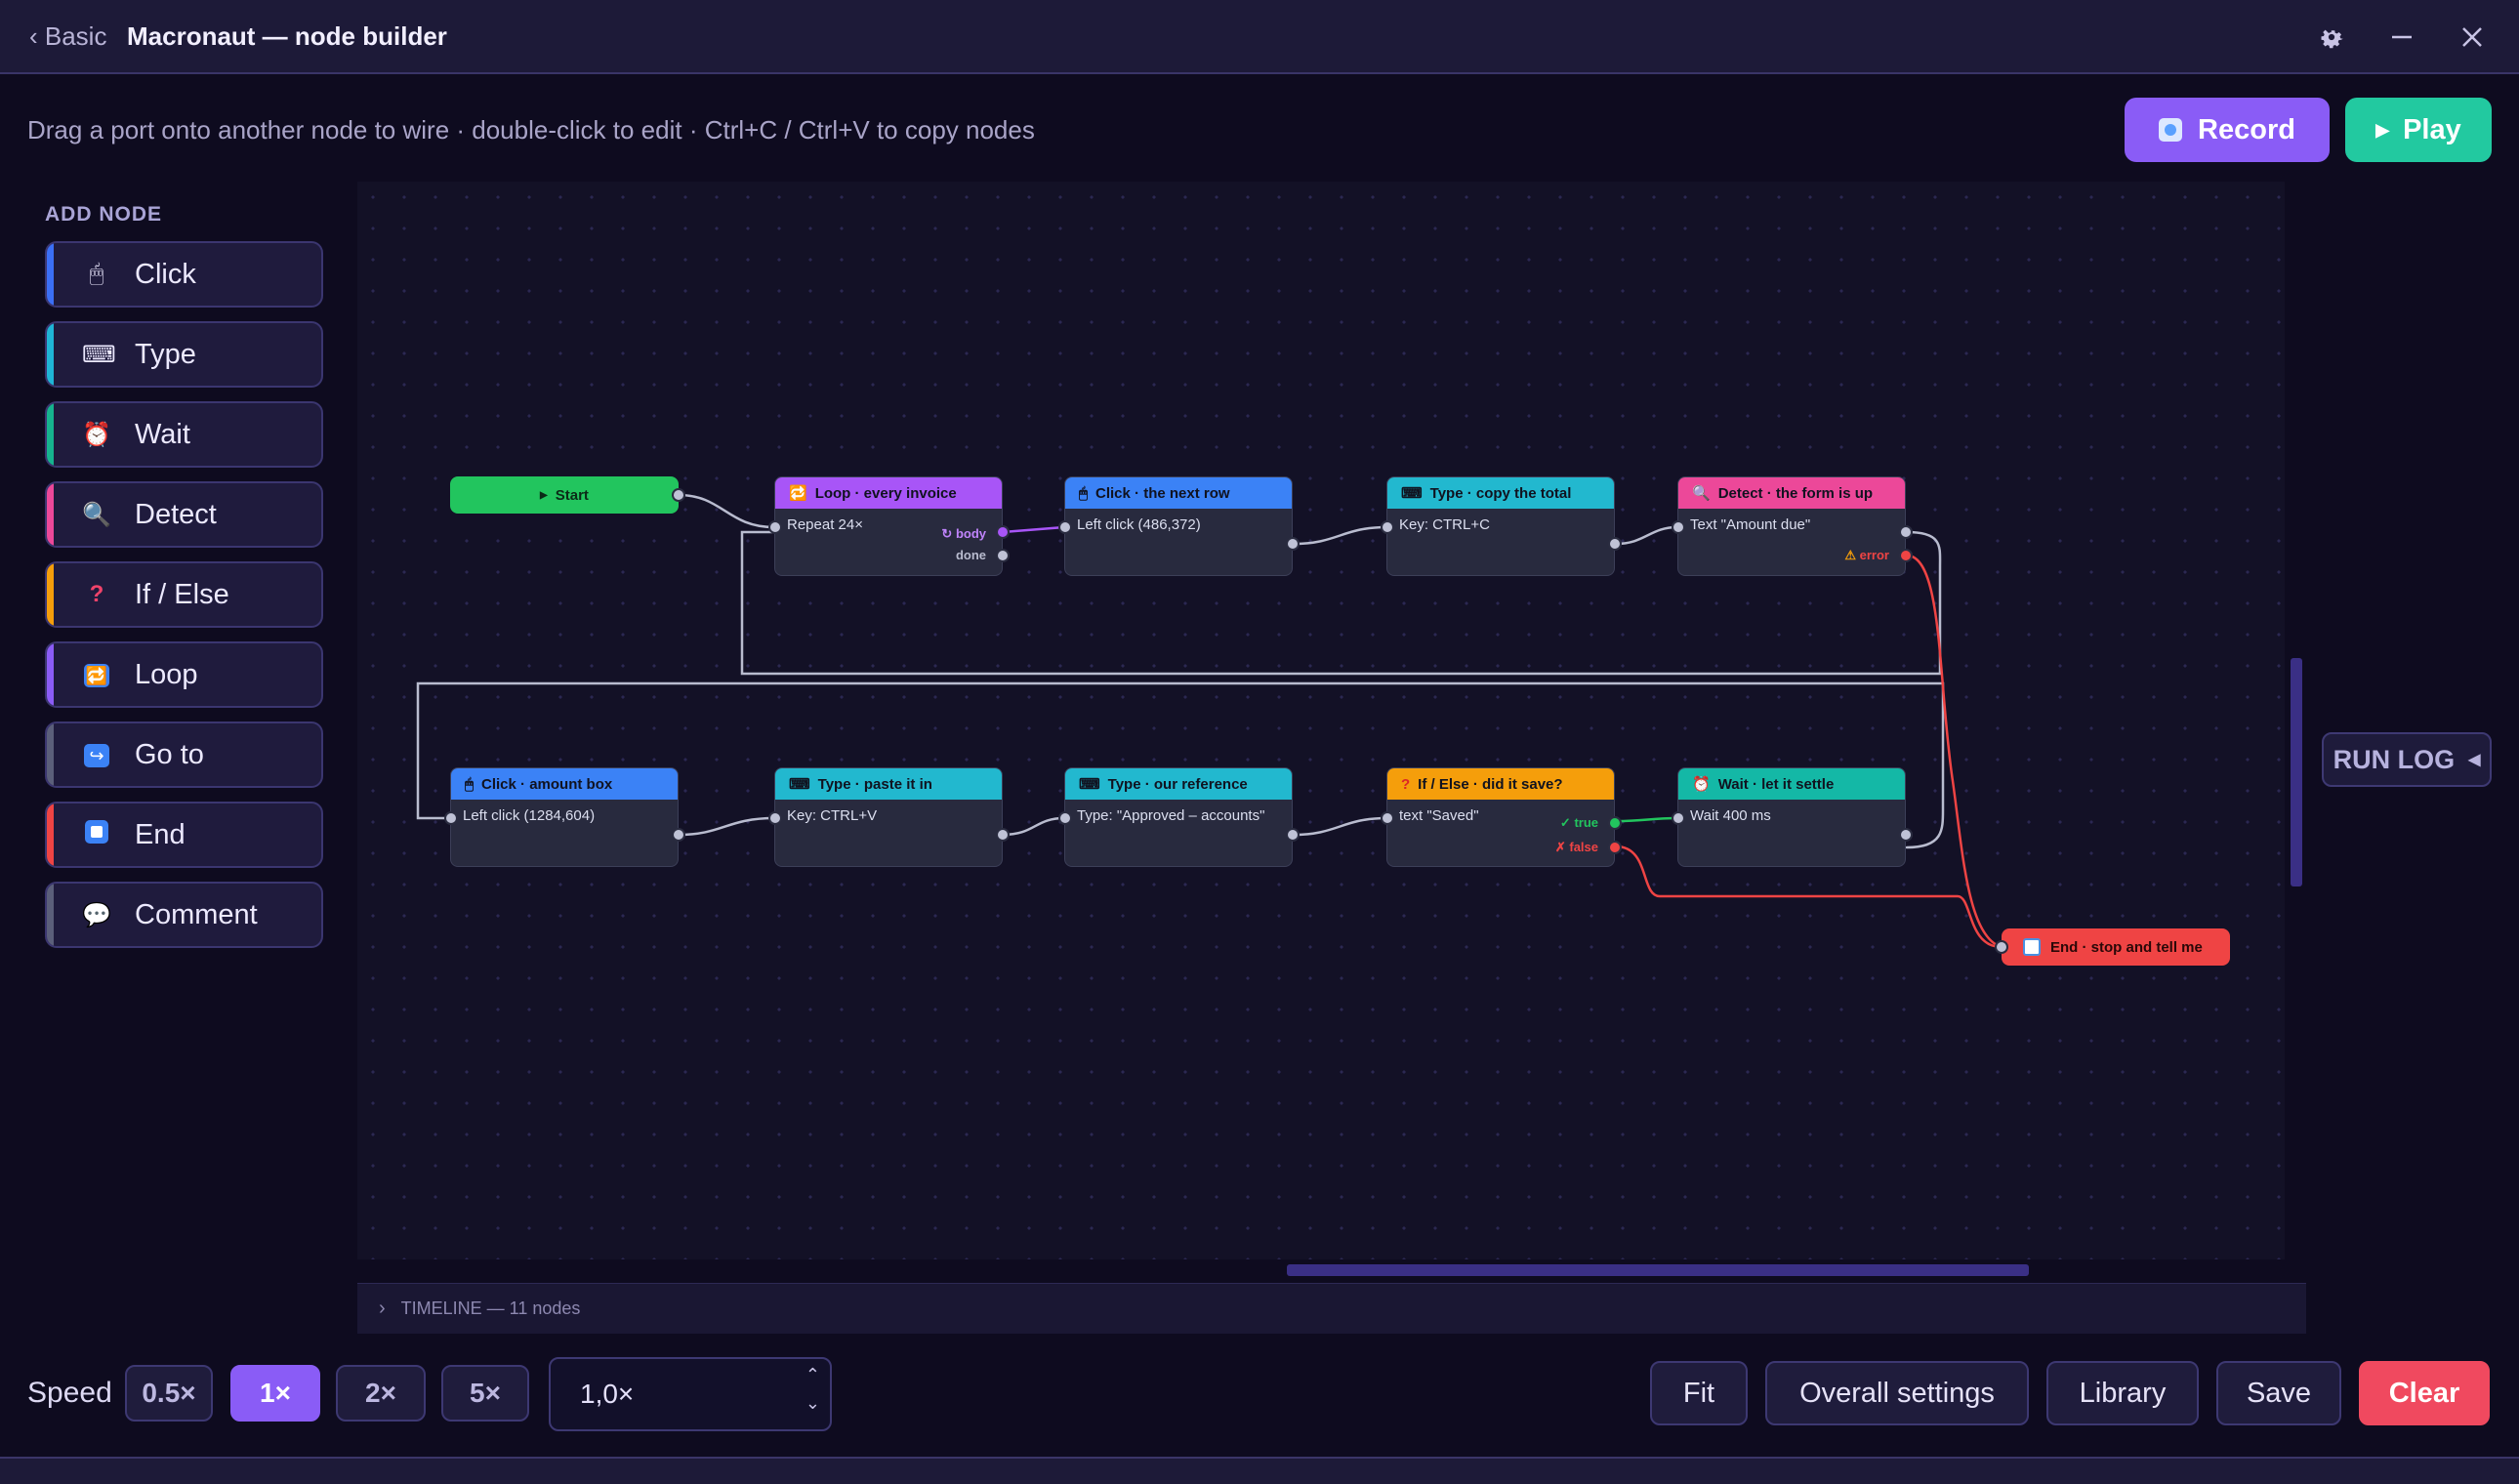  I want to click on speed-option-1x: 1×, so click(275, 1393).